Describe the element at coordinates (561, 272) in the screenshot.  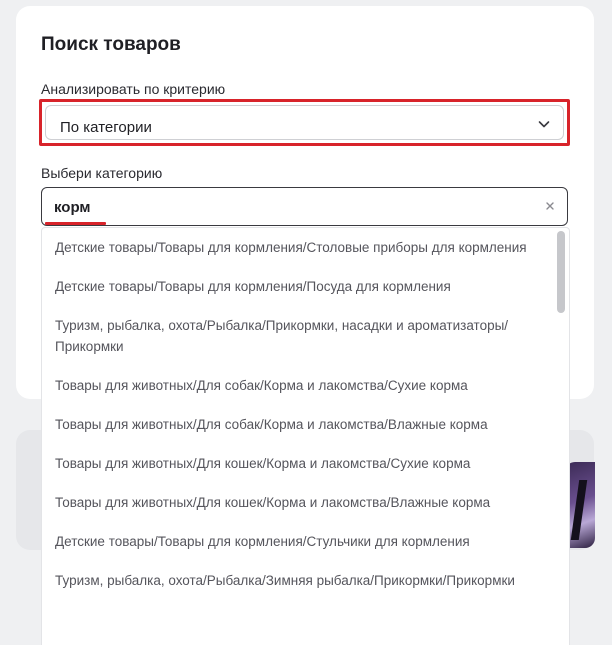
I see `scrollbar-thumb` at that location.